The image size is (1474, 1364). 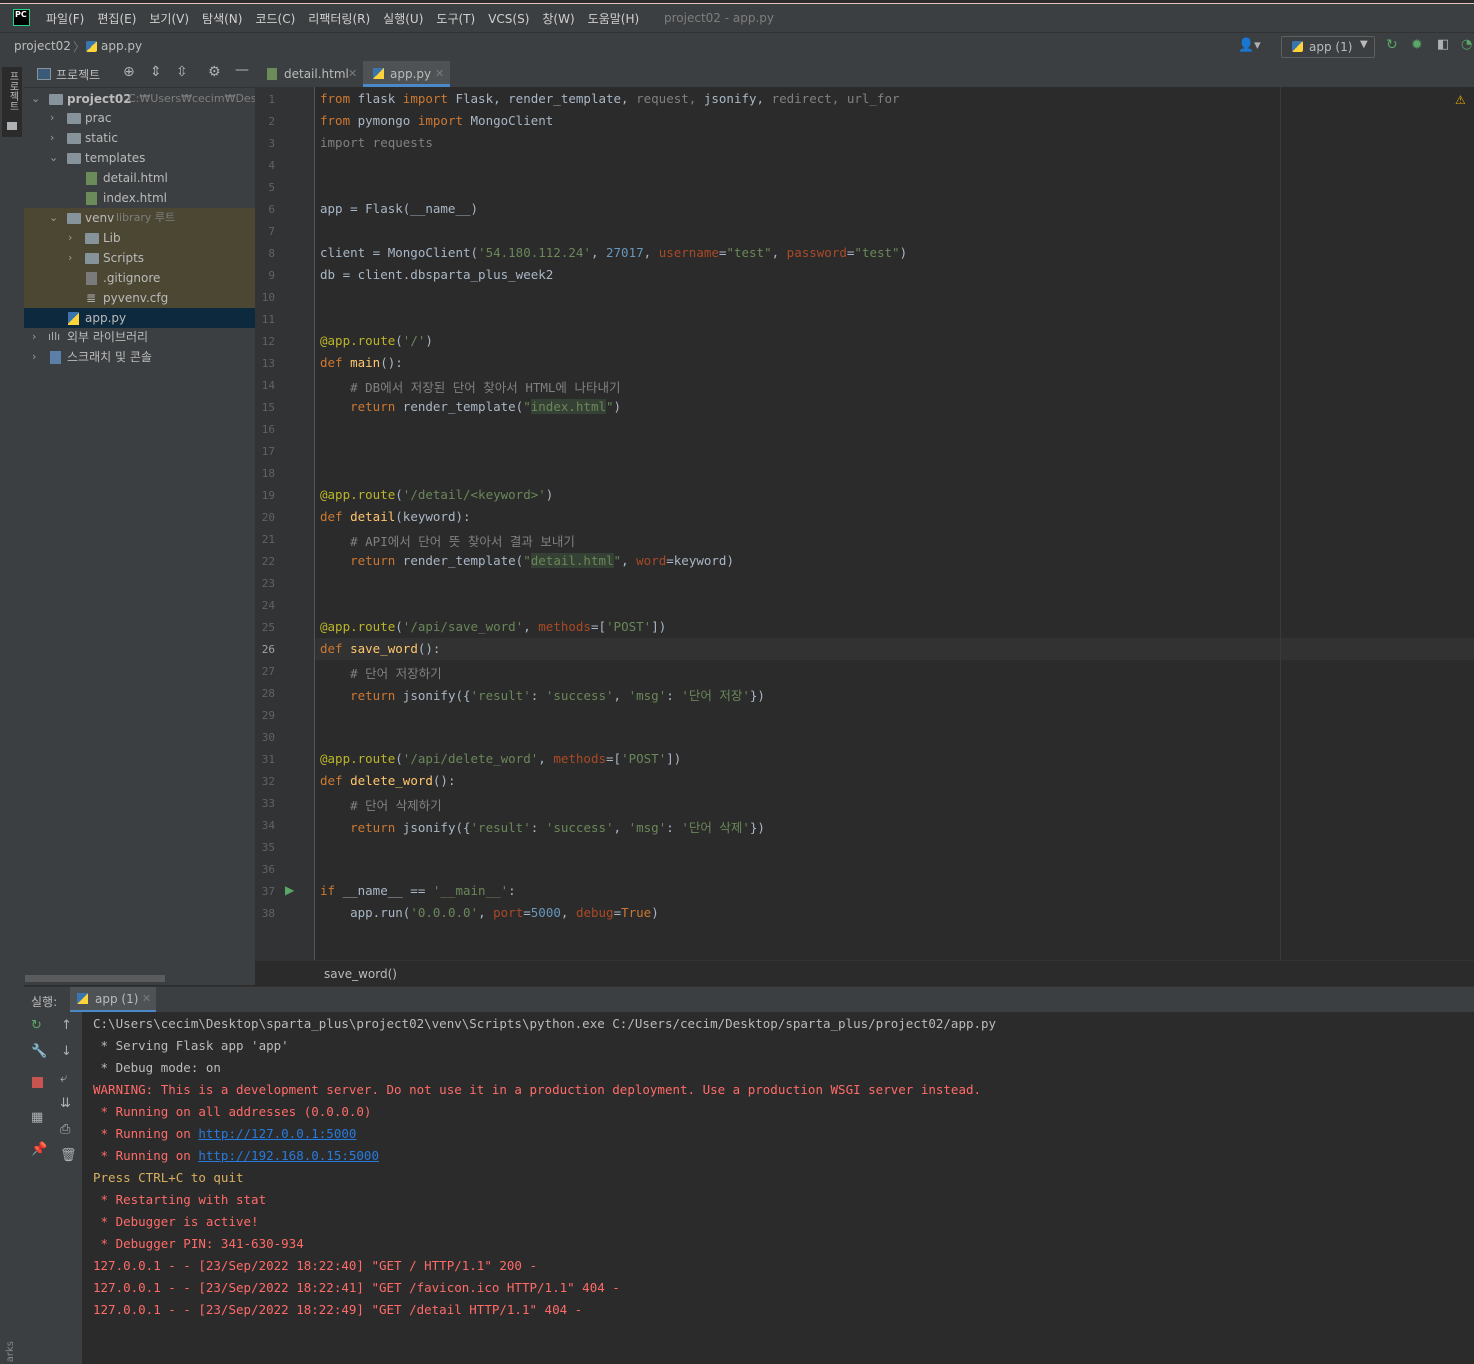 I want to click on tree-item-app-py: app.py, so click(x=139, y=318).